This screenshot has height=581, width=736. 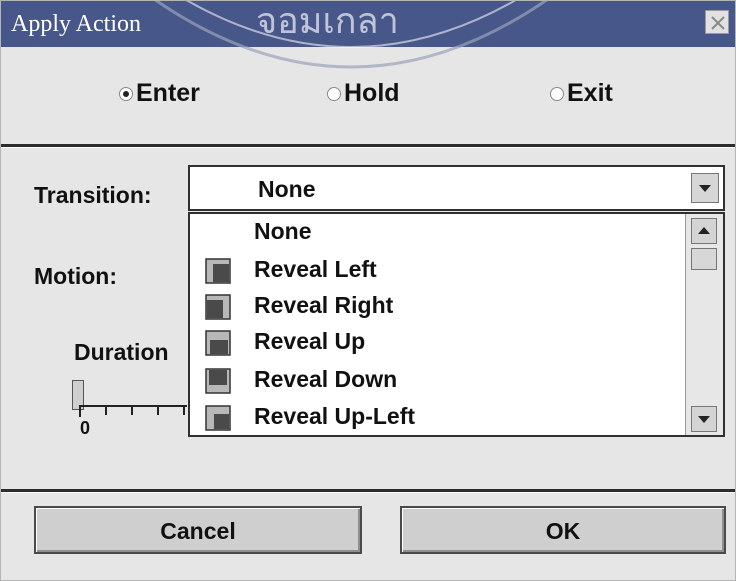 I want to click on list-item-label: Reveal Up-Left, so click(x=335, y=416).